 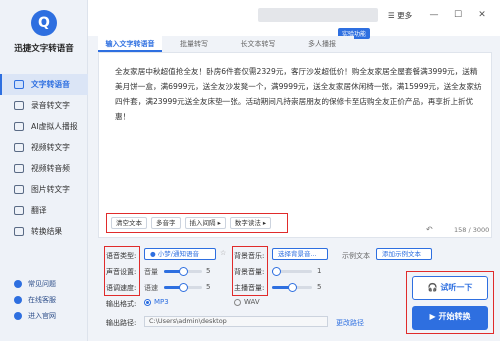 I want to click on tab-long-text: 长文本转写, so click(x=258, y=44).